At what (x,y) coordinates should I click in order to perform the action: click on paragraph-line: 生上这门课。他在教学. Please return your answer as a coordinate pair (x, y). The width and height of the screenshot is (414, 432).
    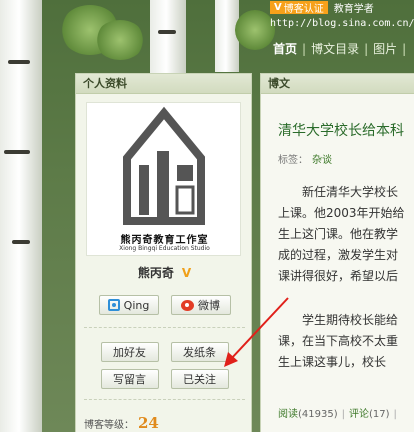
    Looking at the image, I should click on (338, 234).